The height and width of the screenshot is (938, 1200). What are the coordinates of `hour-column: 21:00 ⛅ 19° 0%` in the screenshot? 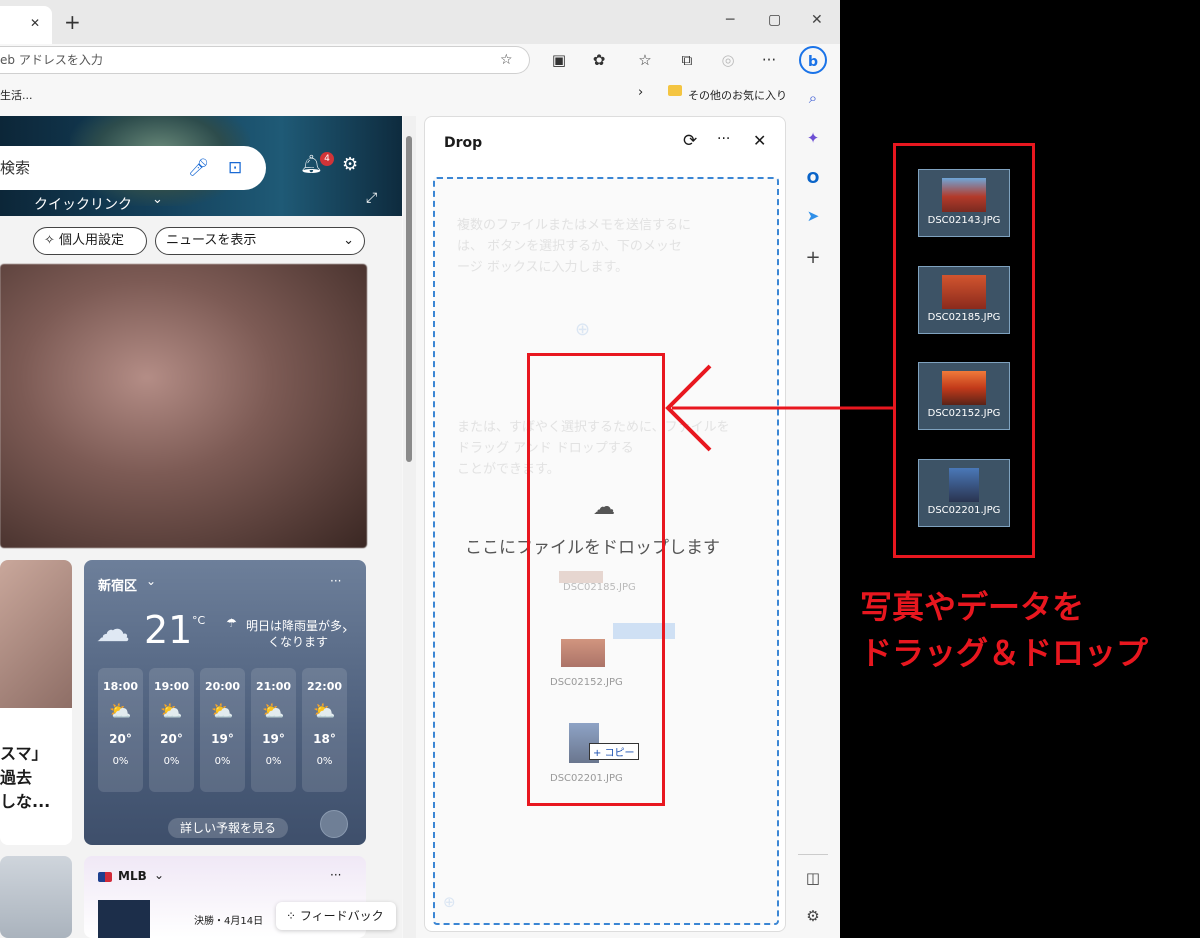 It's located at (273, 730).